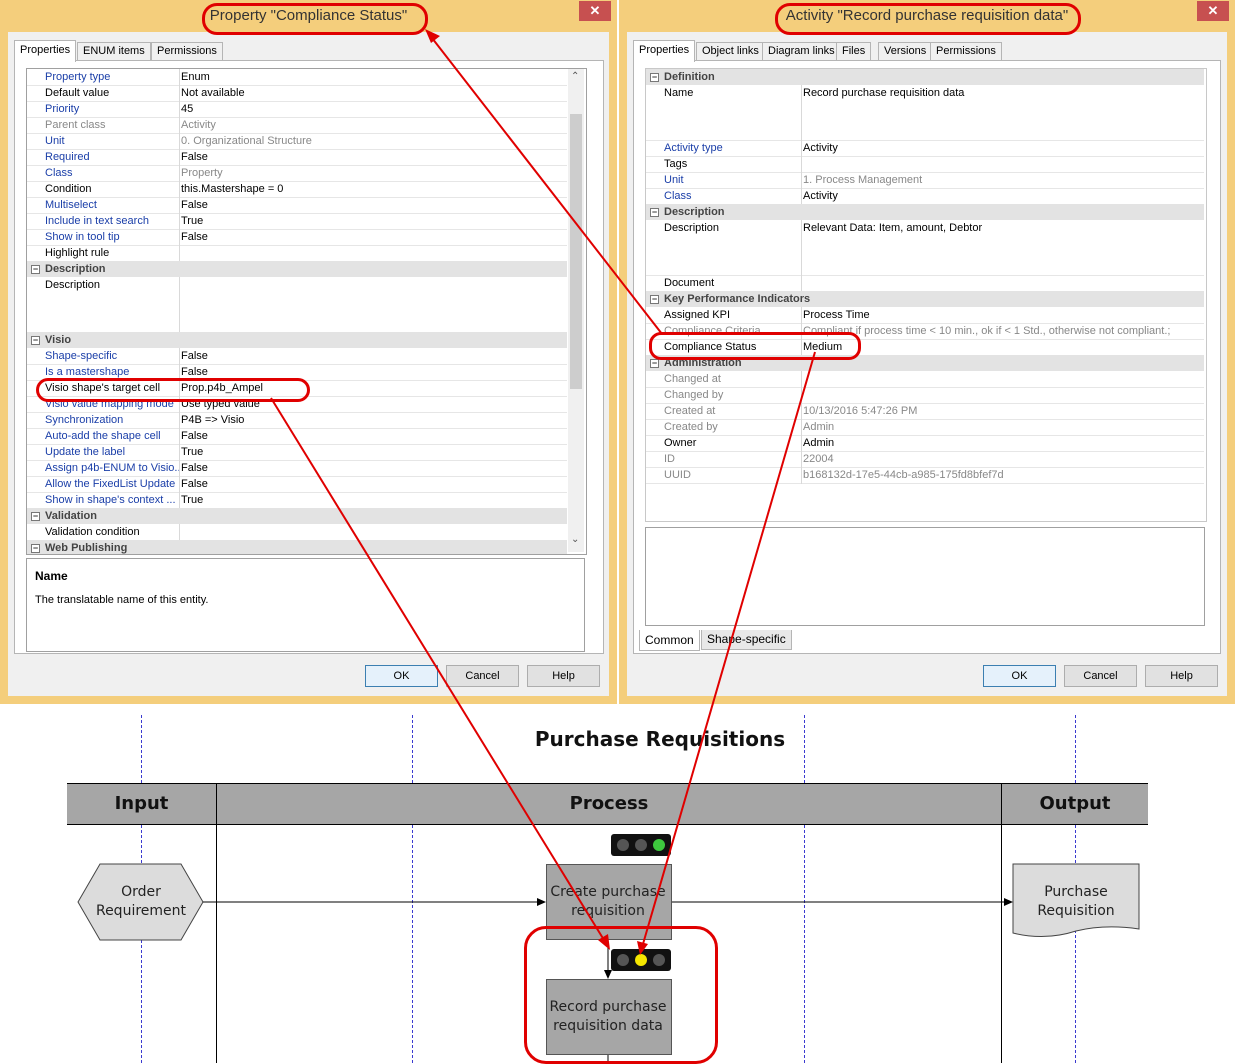 This screenshot has height=1064, width=1235. I want to click on property-value: P4B => Visio, so click(372, 420).